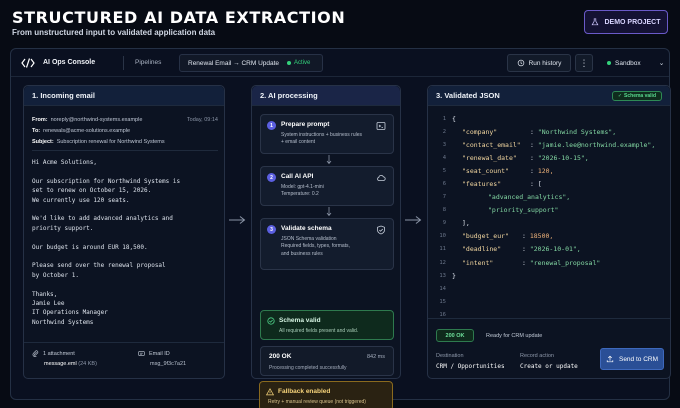  Describe the element at coordinates (40, 119) in the screenshot. I see `from-label: From:` at that location.